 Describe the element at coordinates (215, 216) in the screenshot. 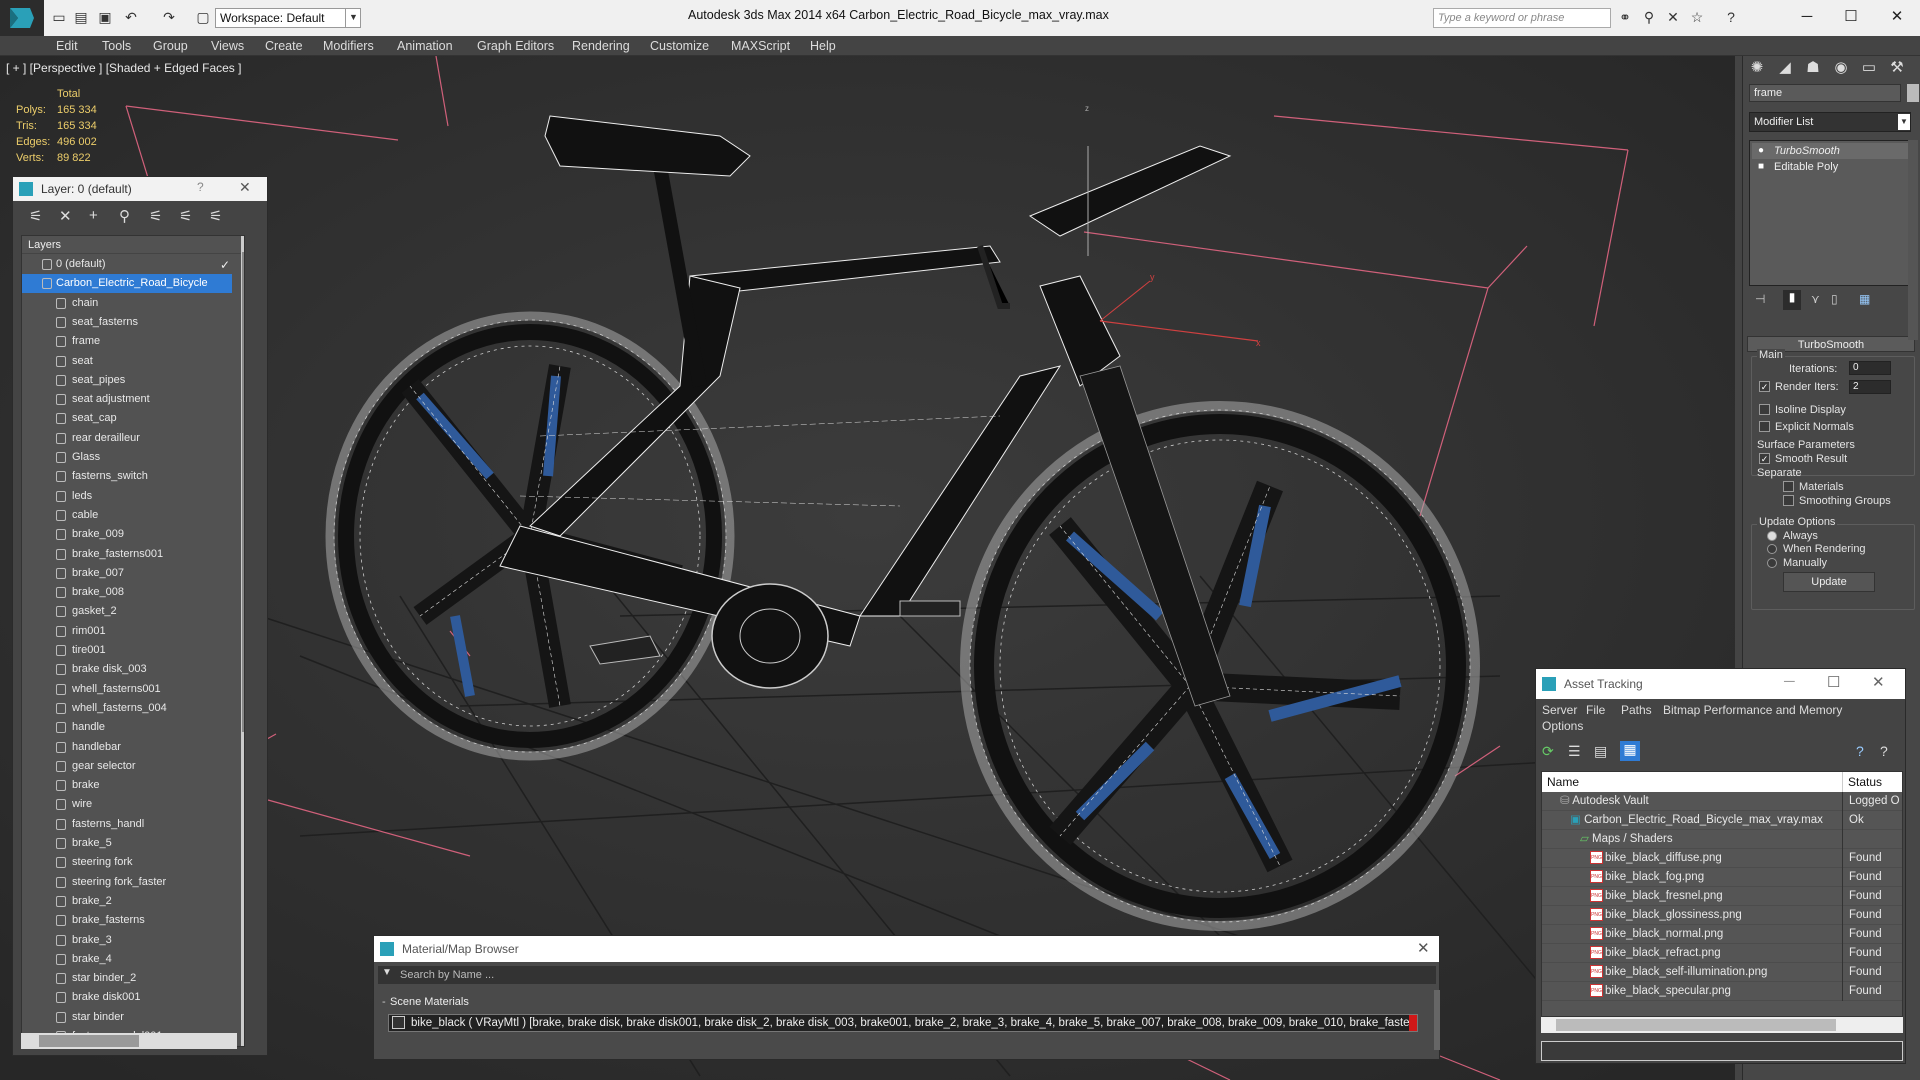

I see `freeze-all-icon: ⚟` at that location.